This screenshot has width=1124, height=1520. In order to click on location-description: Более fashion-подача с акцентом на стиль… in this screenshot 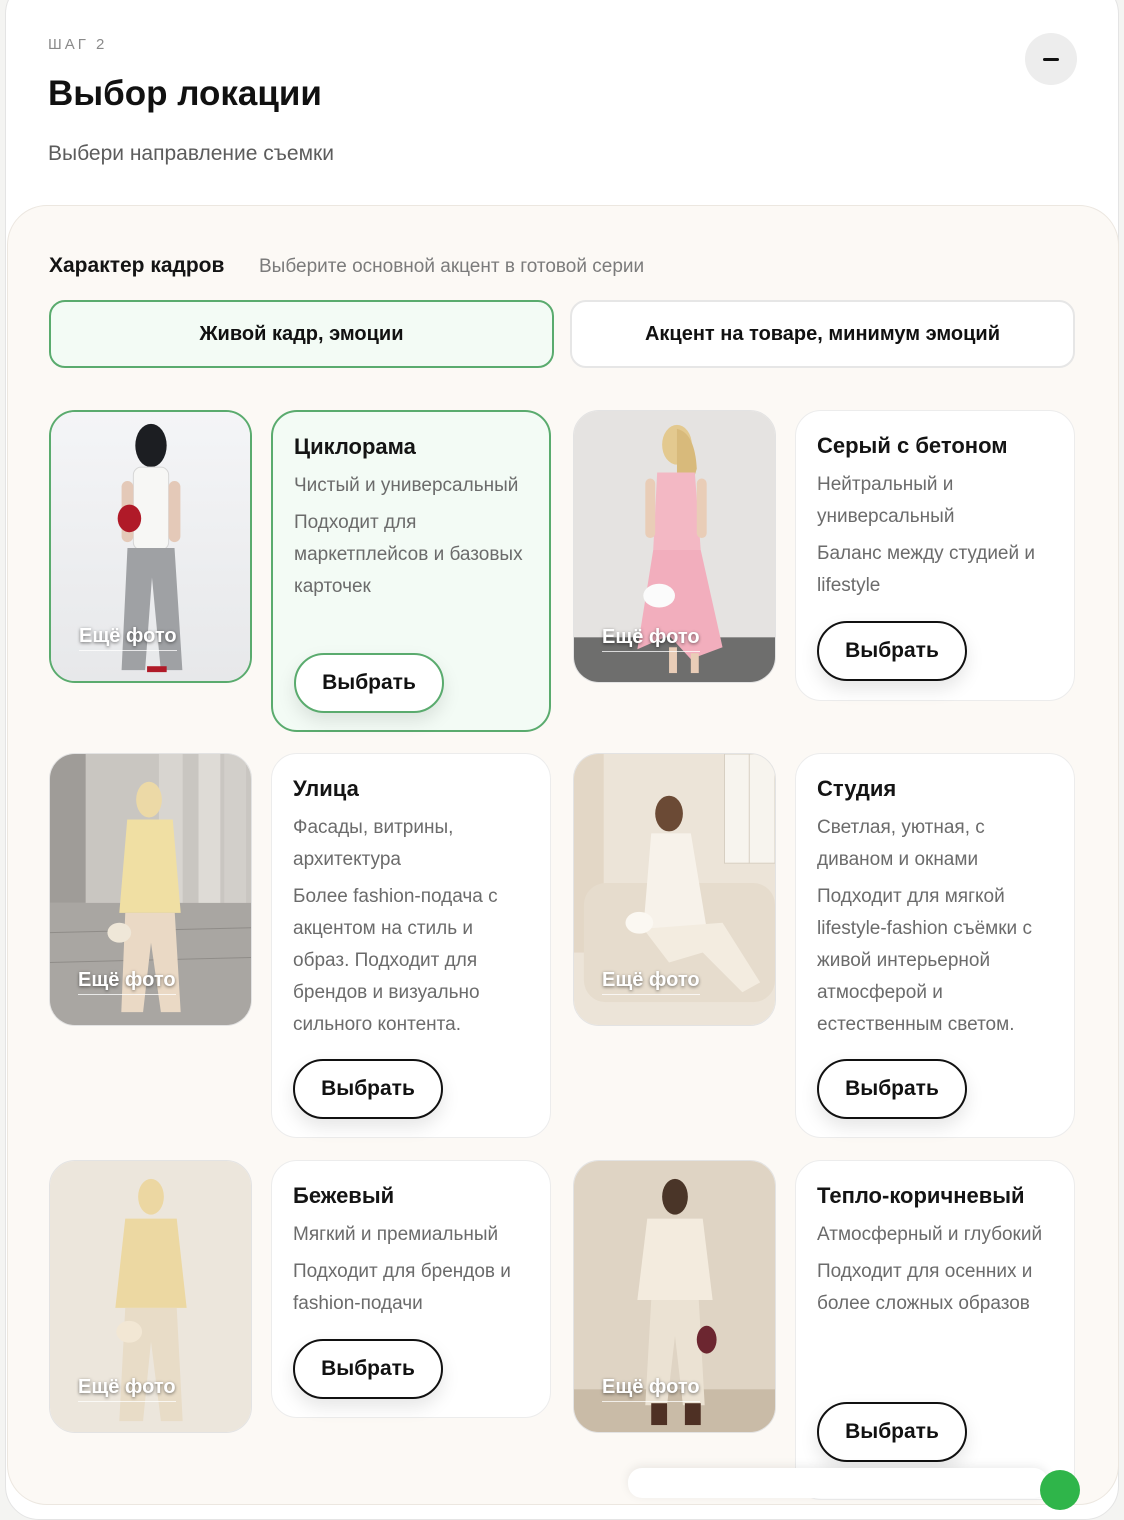, I will do `click(395, 960)`.